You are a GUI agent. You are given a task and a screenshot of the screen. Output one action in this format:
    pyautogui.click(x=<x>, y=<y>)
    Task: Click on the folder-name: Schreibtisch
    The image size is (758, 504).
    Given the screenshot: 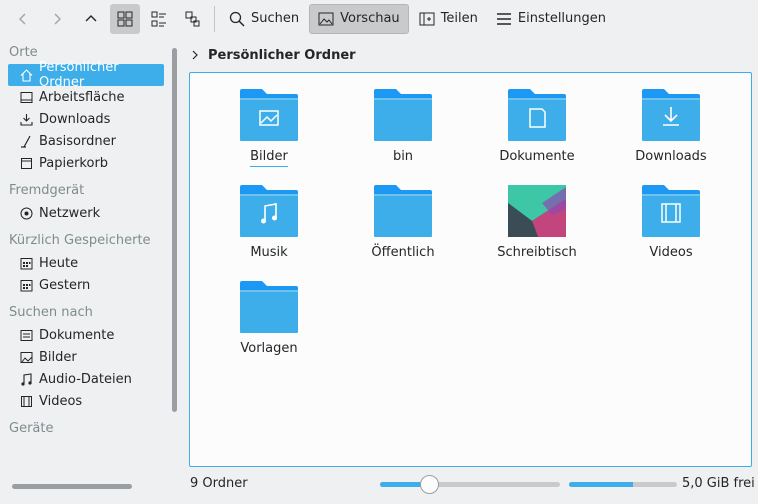 What is the action you would take?
    pyautogui.click(x=537, y=252)
    